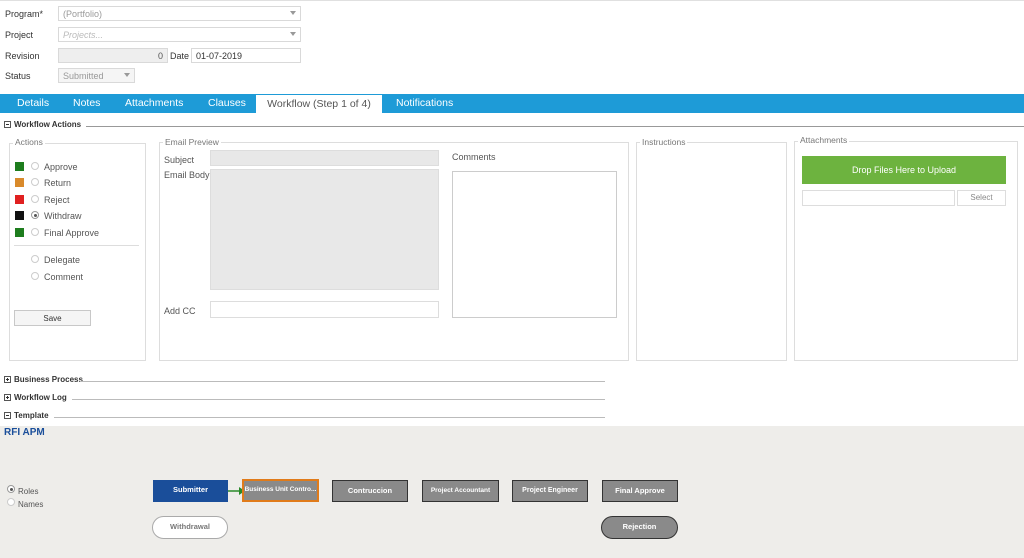 This screenshot has width=1024, height=558. I want to click on actions-divider, so click(76, 245).